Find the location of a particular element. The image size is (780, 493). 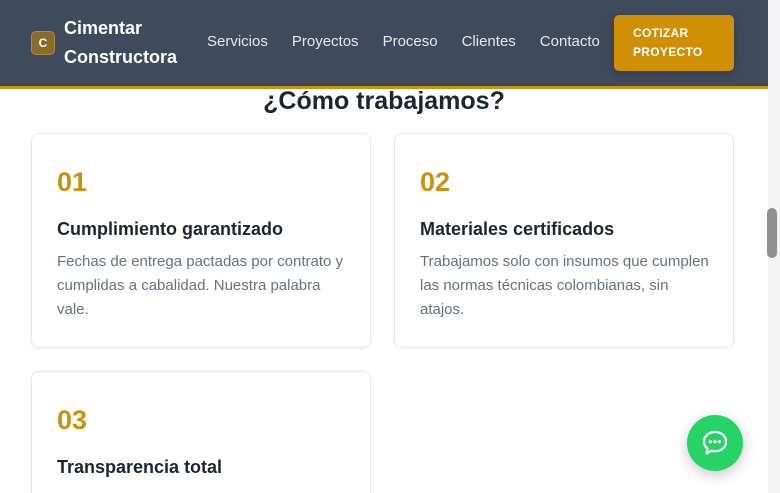

brand-name-line2: Constructora is located at coordinates (121, 57).